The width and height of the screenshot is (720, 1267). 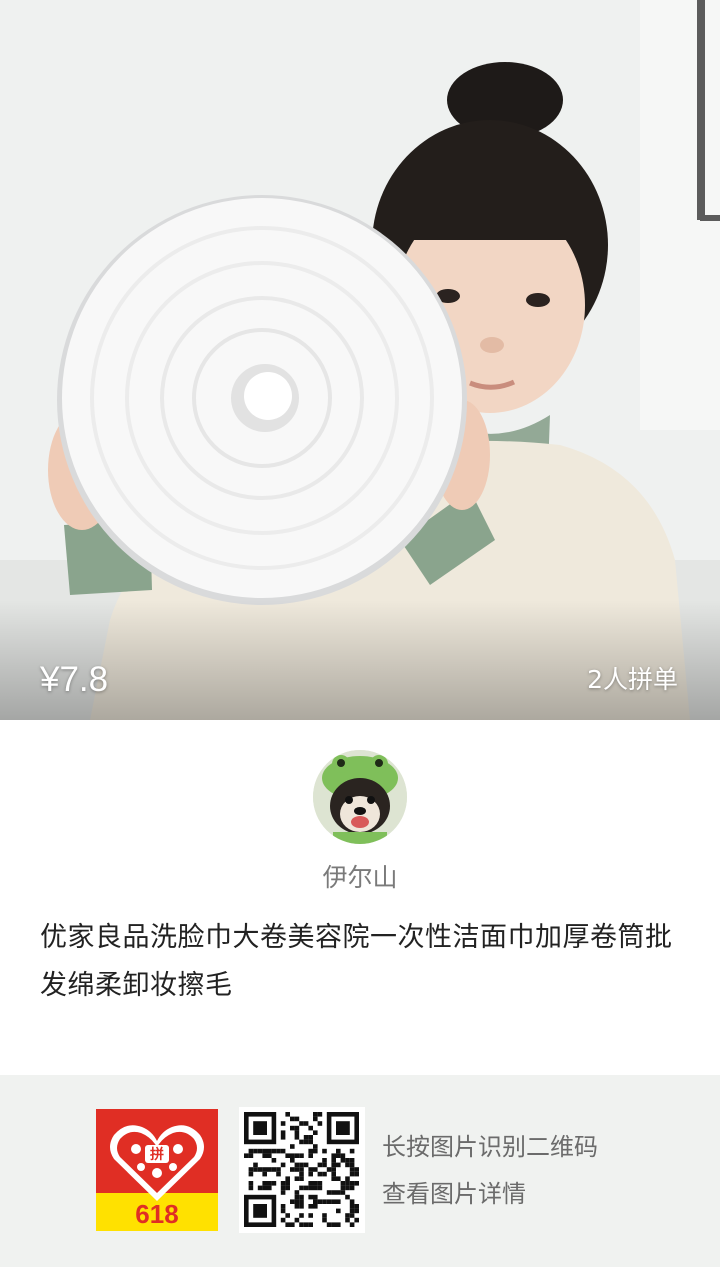 I want to click on pinduoduo-618-logo-icon: 拼 618, so click(x=157, y=1170).